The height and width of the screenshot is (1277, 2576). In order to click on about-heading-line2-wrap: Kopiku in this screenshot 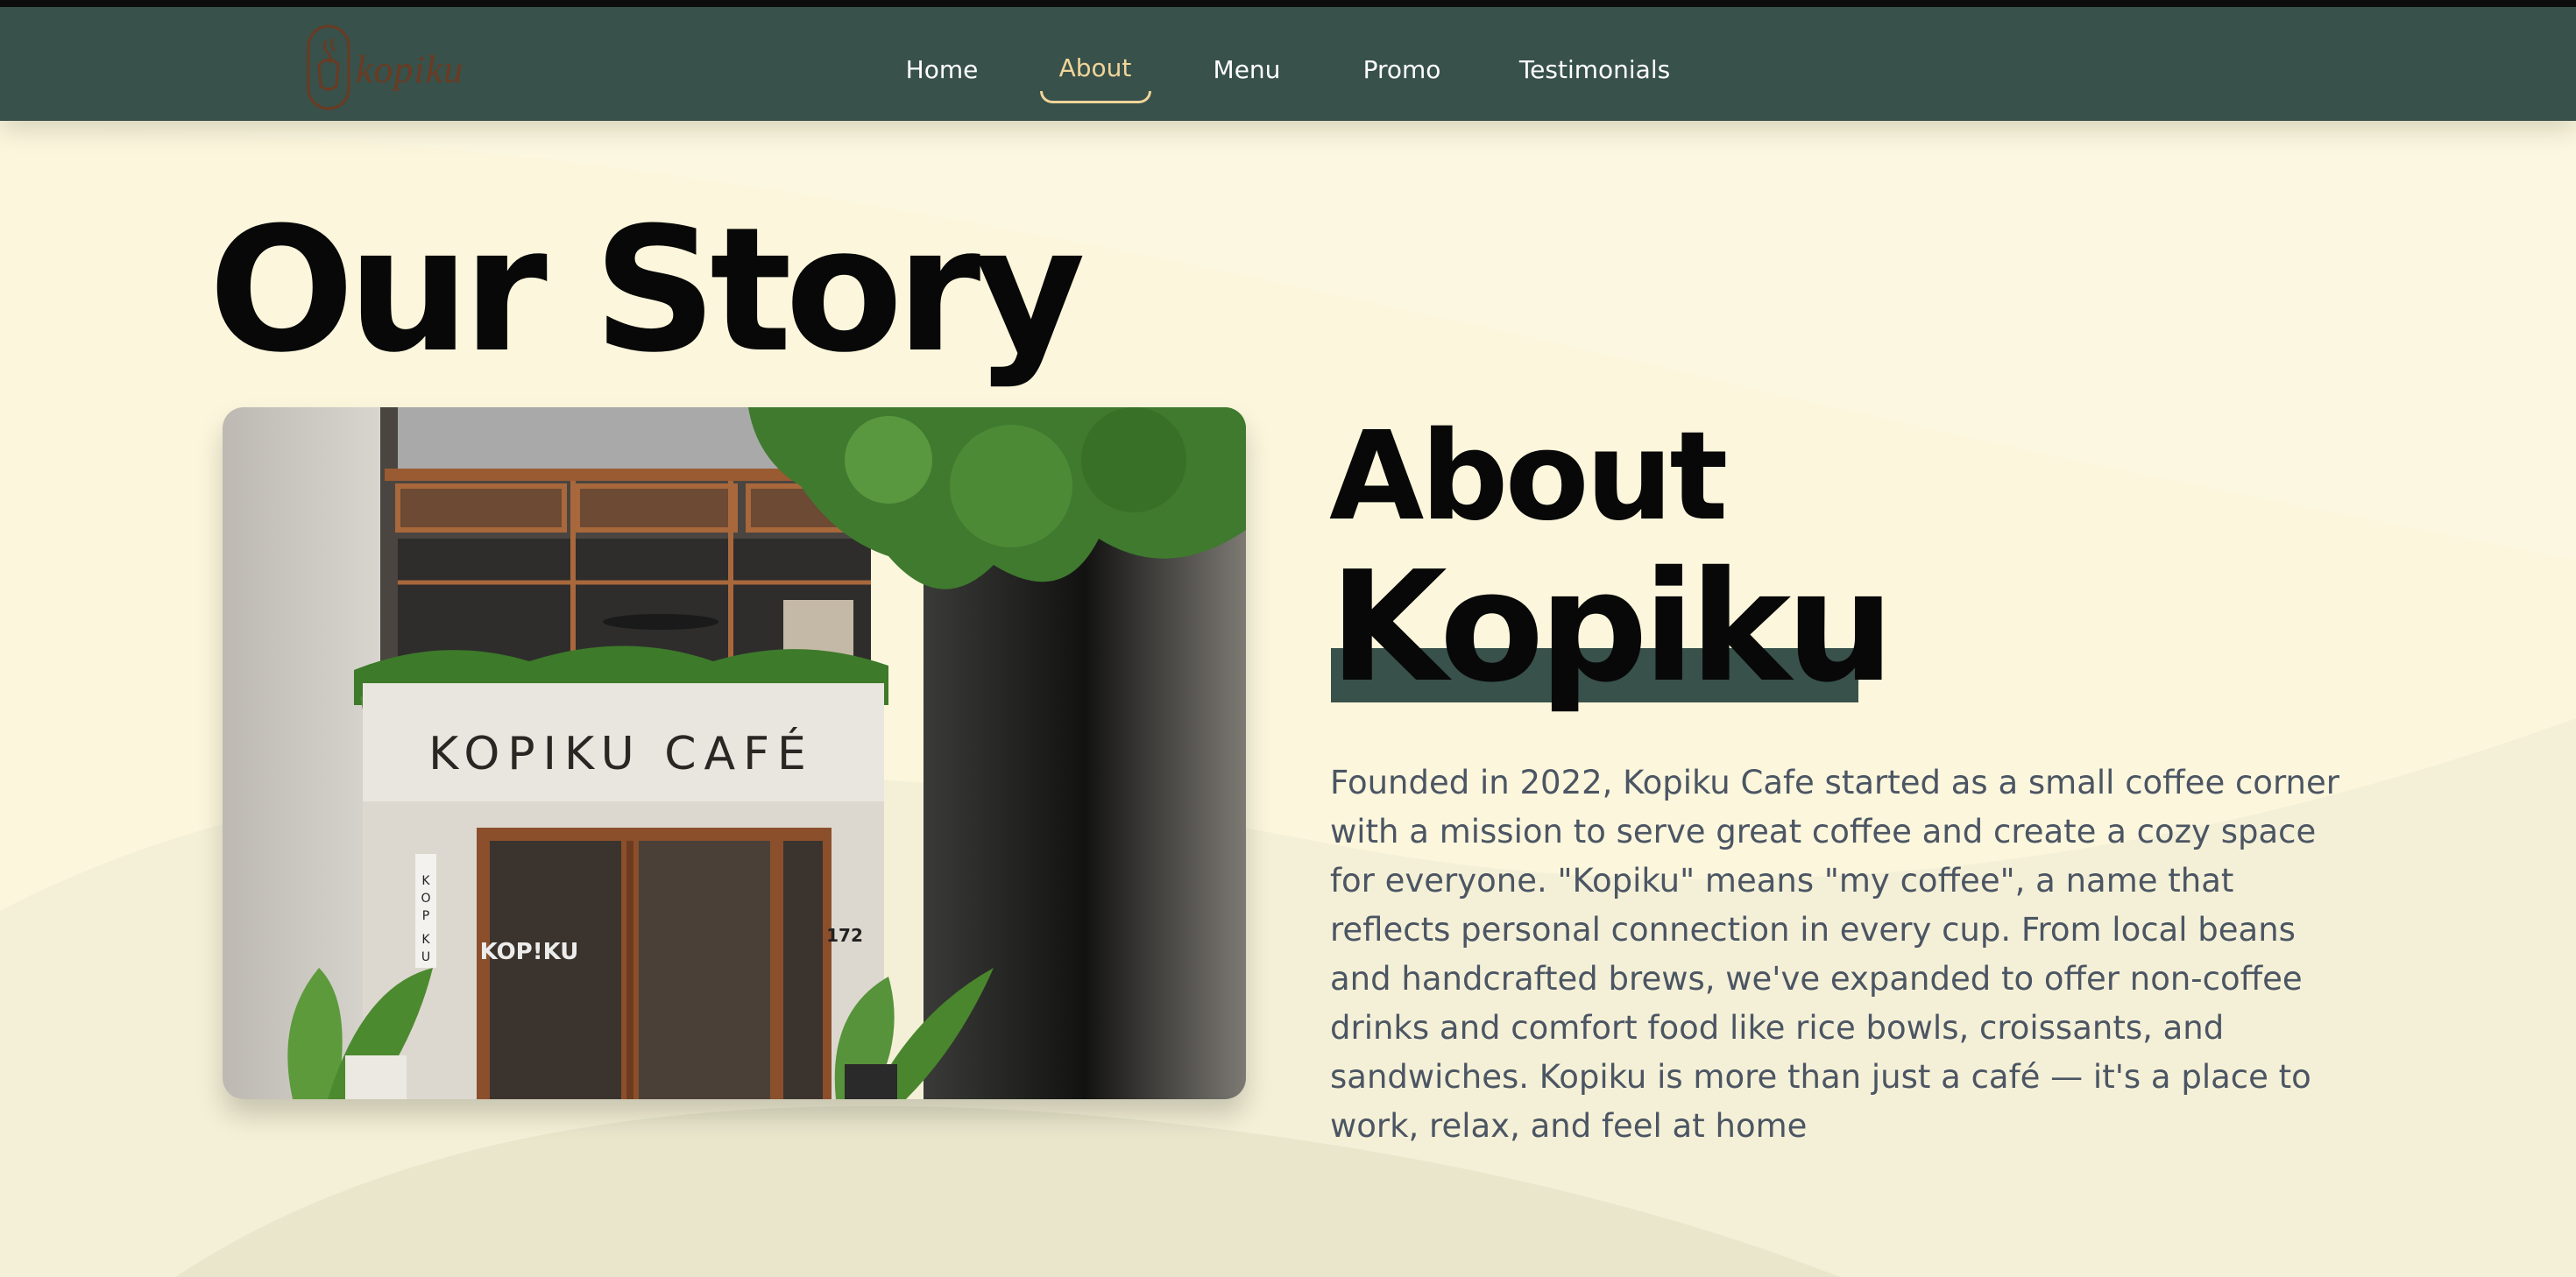, I will do `click(1611, 628)`.